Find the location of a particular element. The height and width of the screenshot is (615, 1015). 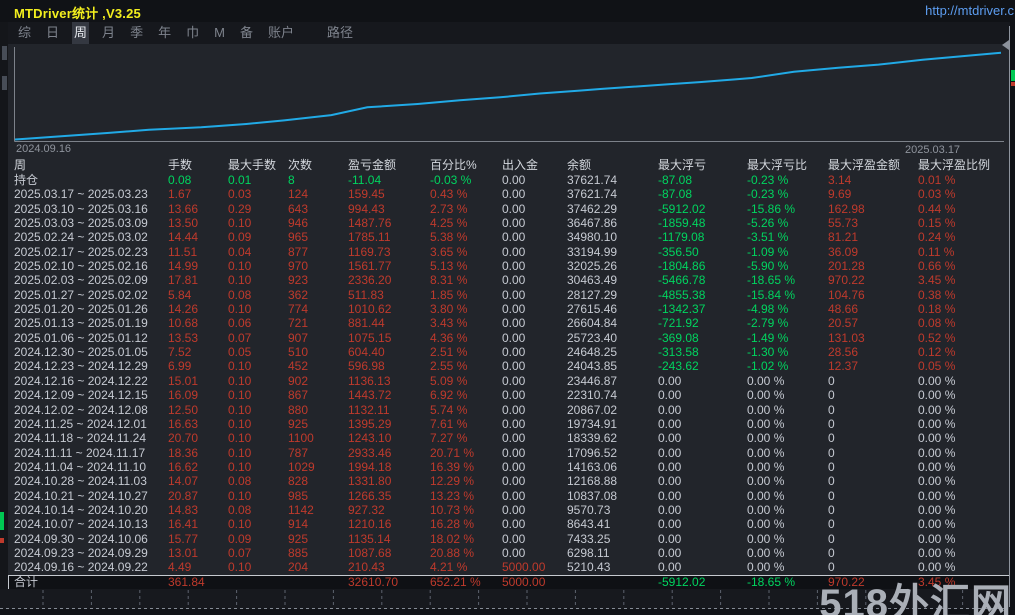

table-cell: 14.99 is located at coordinates (183, 266).